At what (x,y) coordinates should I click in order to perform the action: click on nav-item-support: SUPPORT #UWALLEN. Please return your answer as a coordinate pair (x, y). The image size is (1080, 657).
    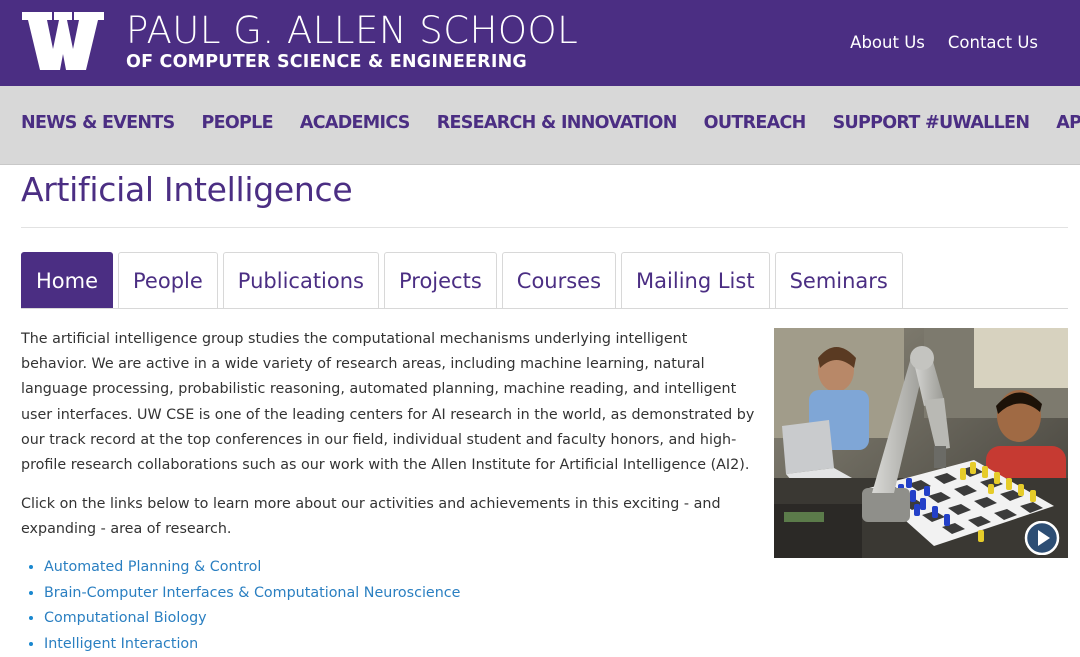
    Looking at the image, I should click on (931, 123).